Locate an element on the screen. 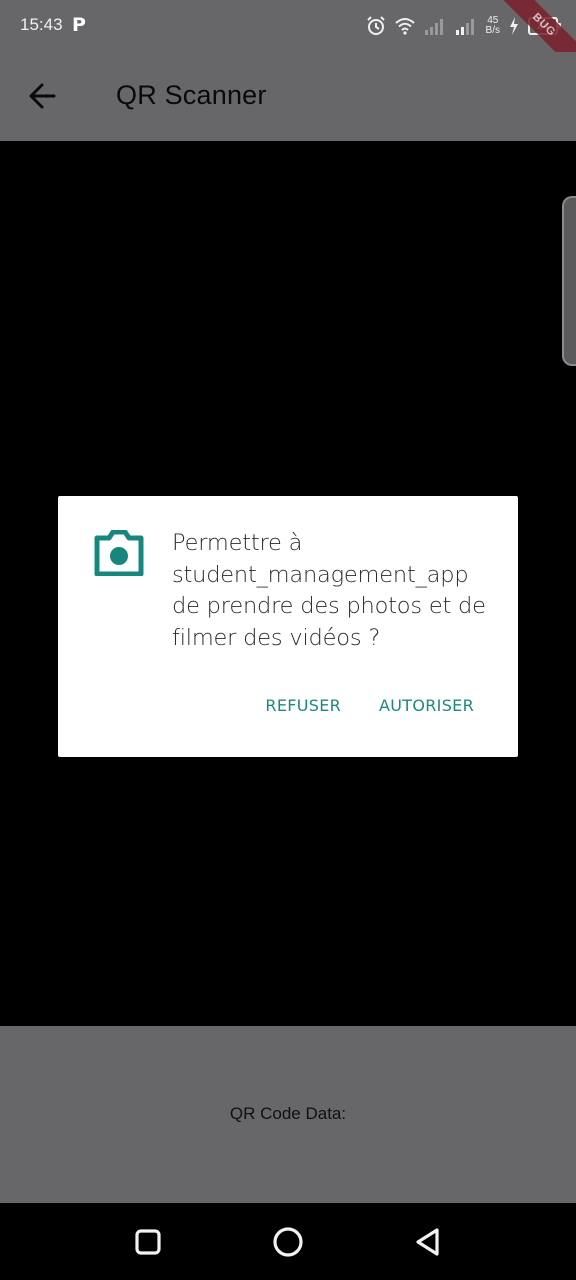 This screenshot has width=576, height=1280. navigation-bar is located at coordinates (288, 1241).